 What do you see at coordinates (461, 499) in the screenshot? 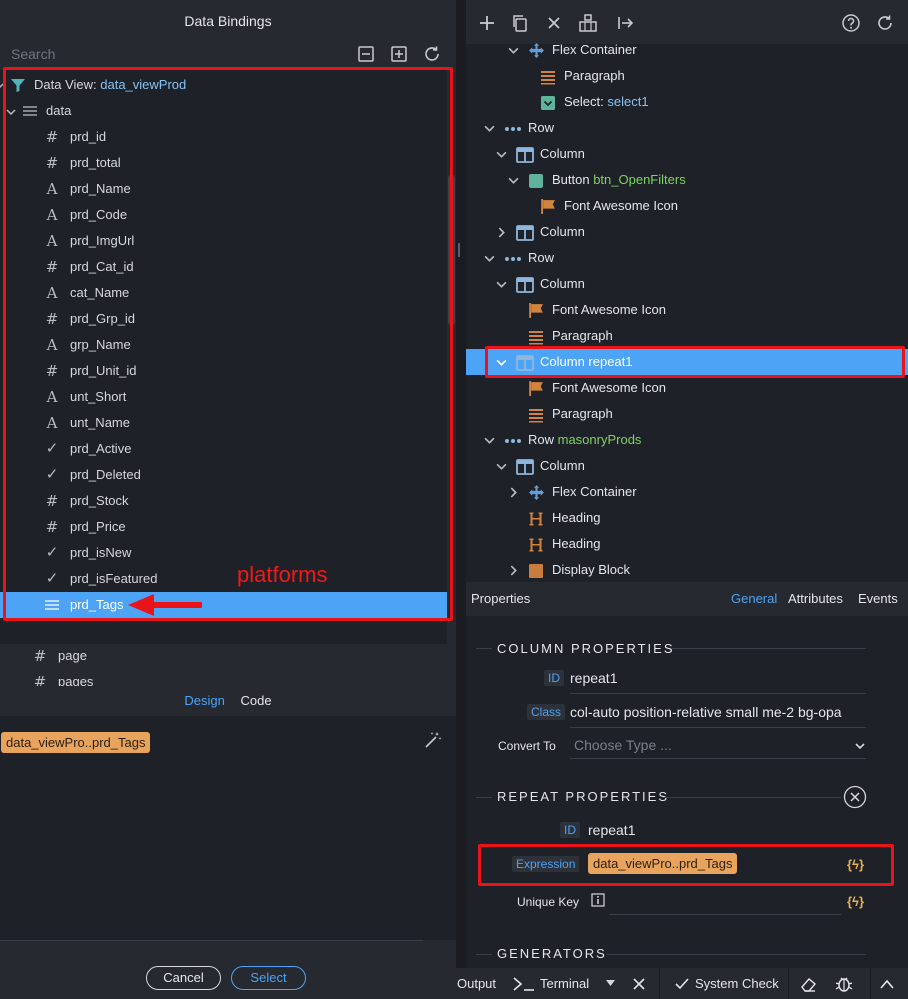
I see `panel-splitter` at bounding box center [461, 499].